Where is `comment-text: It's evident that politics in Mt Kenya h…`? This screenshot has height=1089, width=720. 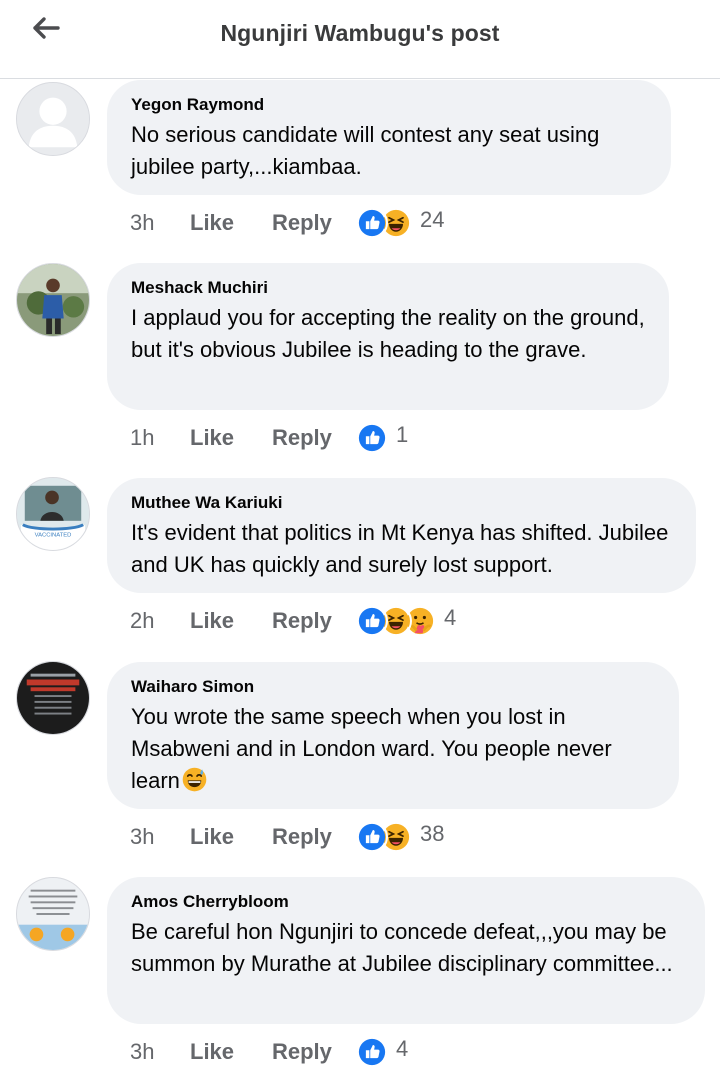
comment-text: It's evident that politics in Mt Kenya h… is located at coordinates (400, 548).